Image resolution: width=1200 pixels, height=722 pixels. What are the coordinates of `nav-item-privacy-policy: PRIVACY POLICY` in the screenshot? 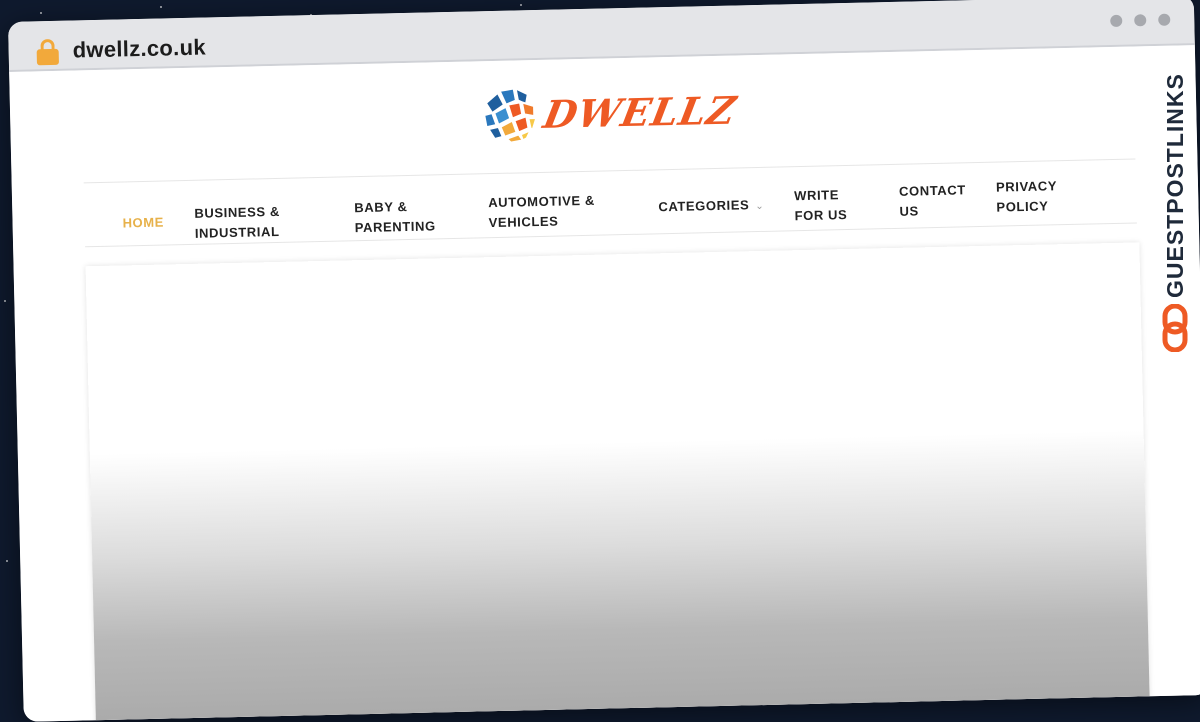 It's located at (1027, 196).